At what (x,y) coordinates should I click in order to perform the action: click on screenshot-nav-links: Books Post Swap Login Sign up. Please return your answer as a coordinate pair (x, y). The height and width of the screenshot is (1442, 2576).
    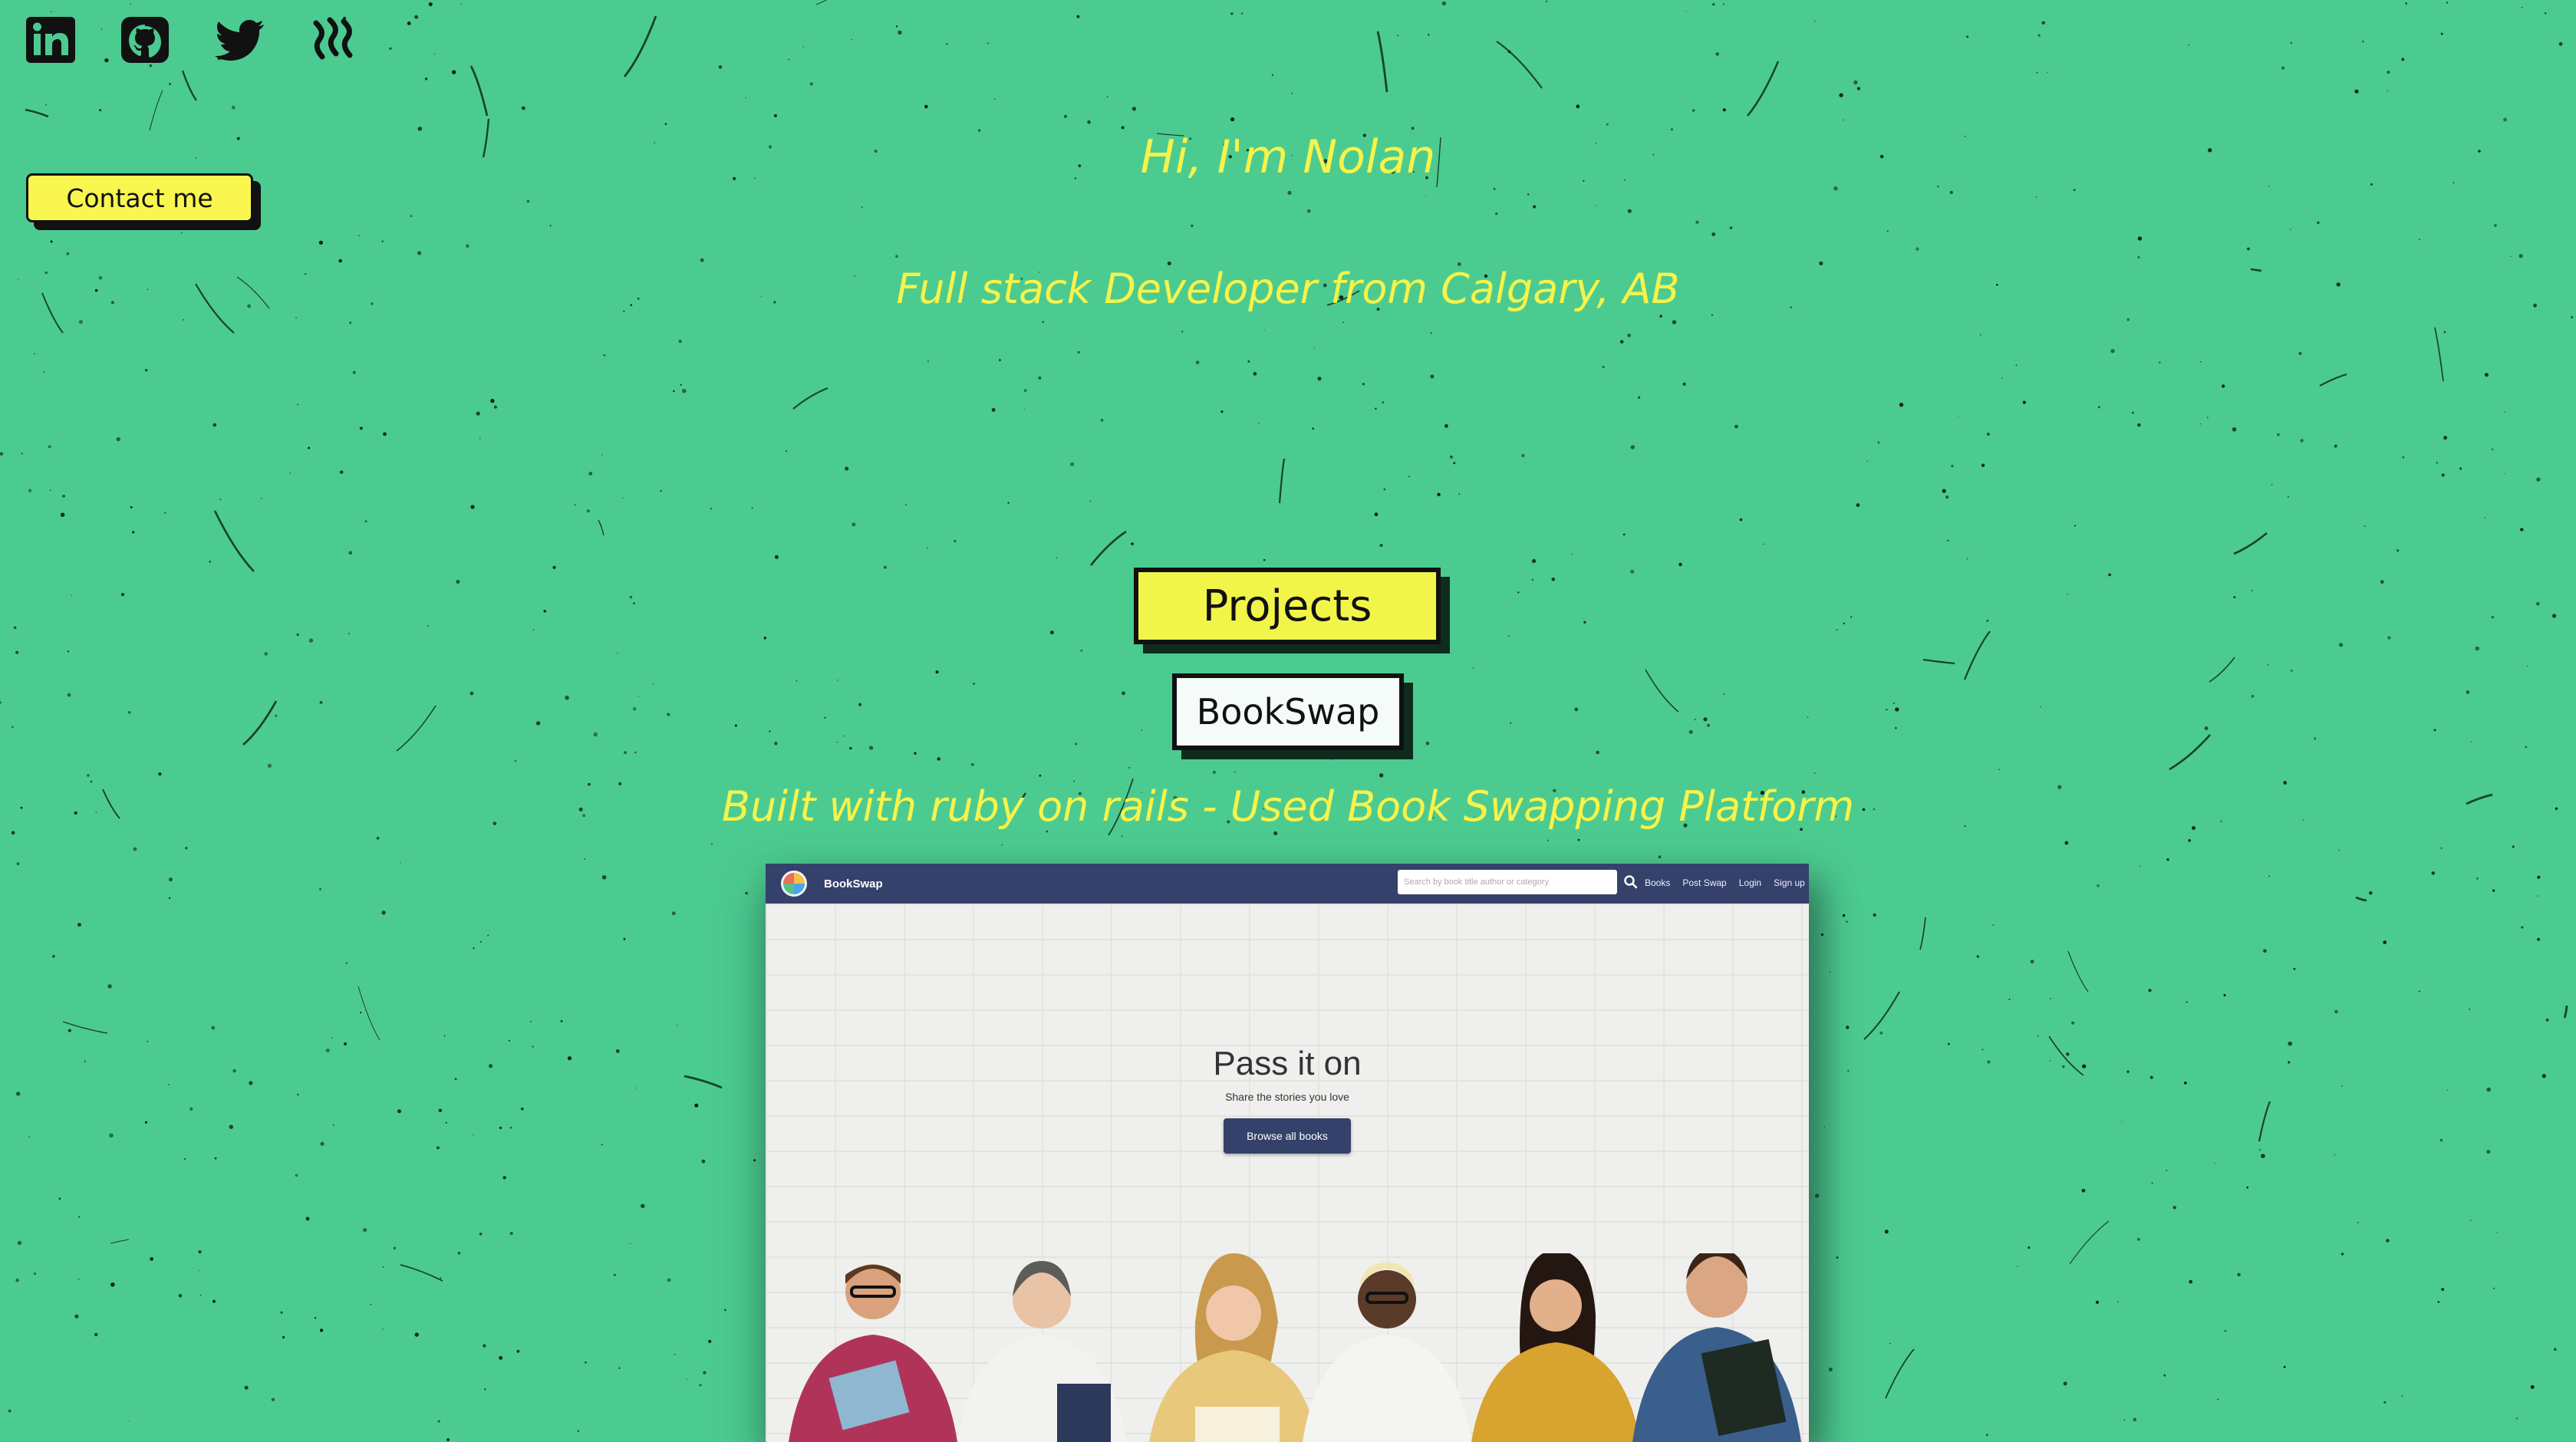
    Looking at the image, I should click on (1725, 883).